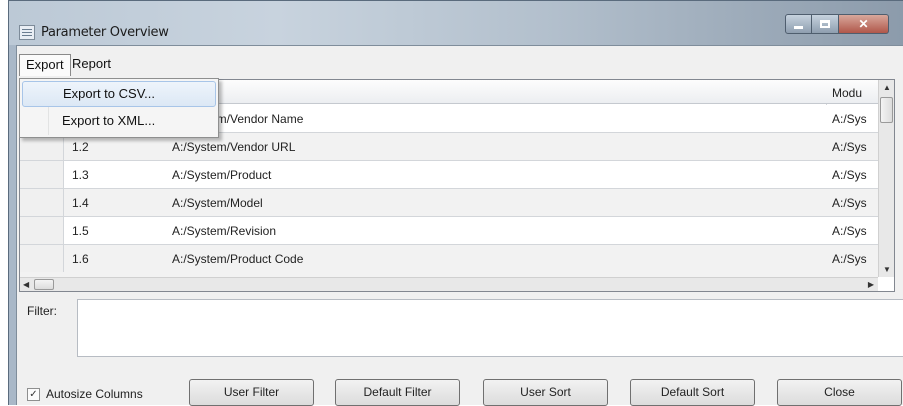  I want to click on vertical-scrollbar: ▲ ▼, so click(886, 178).